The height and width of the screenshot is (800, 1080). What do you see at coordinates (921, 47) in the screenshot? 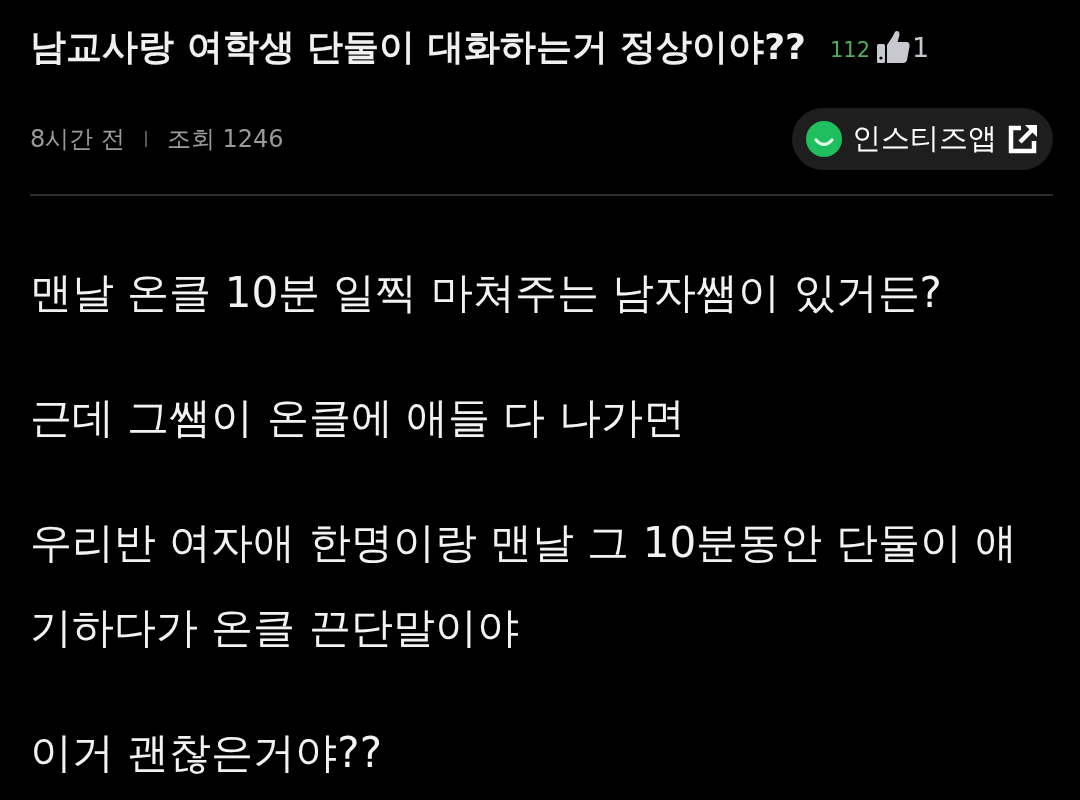
I see `like-count: 1` at bounding box center [921, 47].